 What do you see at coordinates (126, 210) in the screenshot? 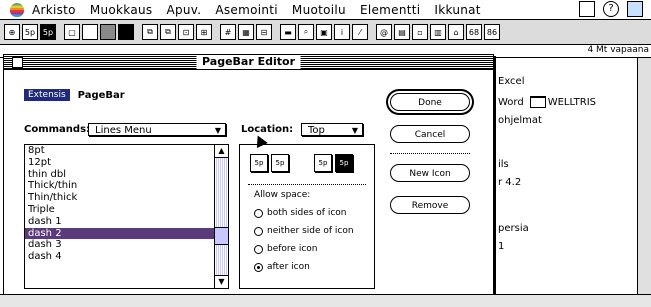
I see `list-item: Triple` at bounding box center [126, 210].